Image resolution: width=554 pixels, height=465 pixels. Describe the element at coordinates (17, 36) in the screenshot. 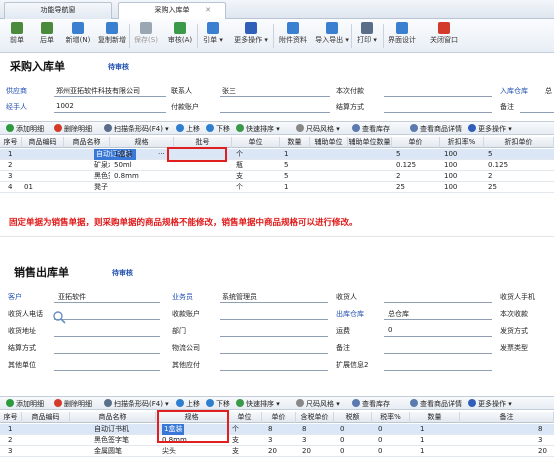

I see `prev-button: 前单` at that location.